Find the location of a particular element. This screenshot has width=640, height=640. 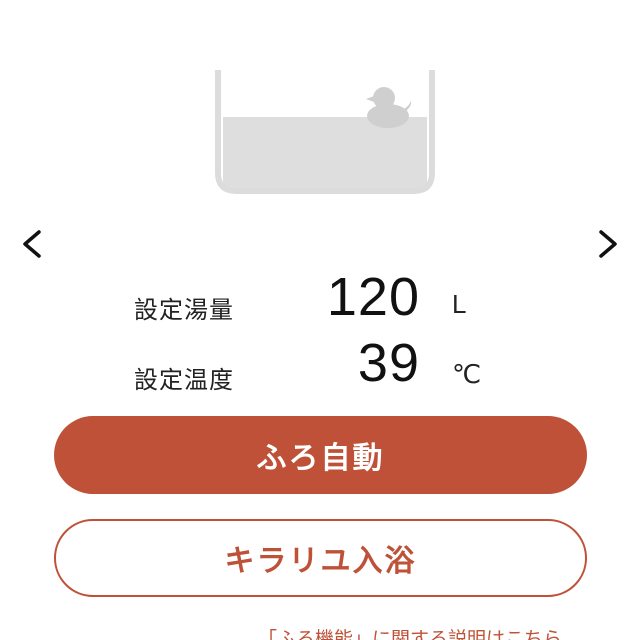

auto-bath-button: ふろ自動 is located at coordinates (320, 455).